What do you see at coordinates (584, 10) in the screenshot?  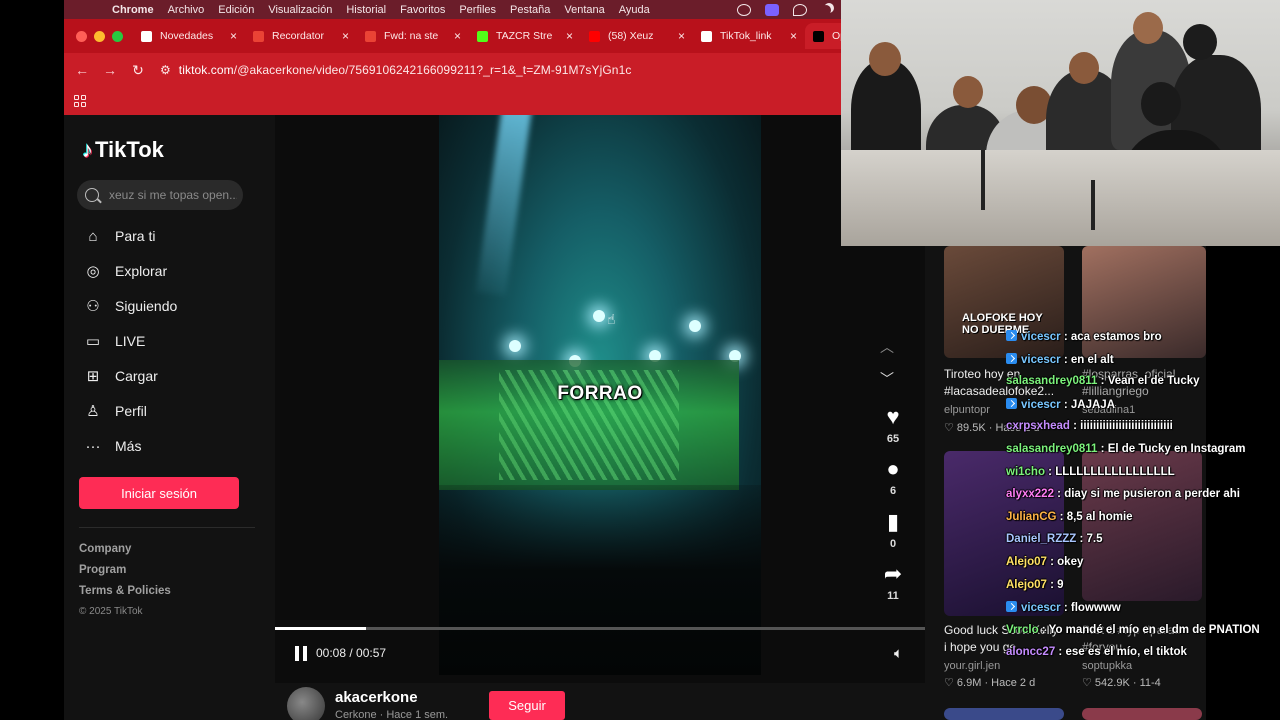 I see `menu-ventana: Ventana` at bounding box center [584, 10].